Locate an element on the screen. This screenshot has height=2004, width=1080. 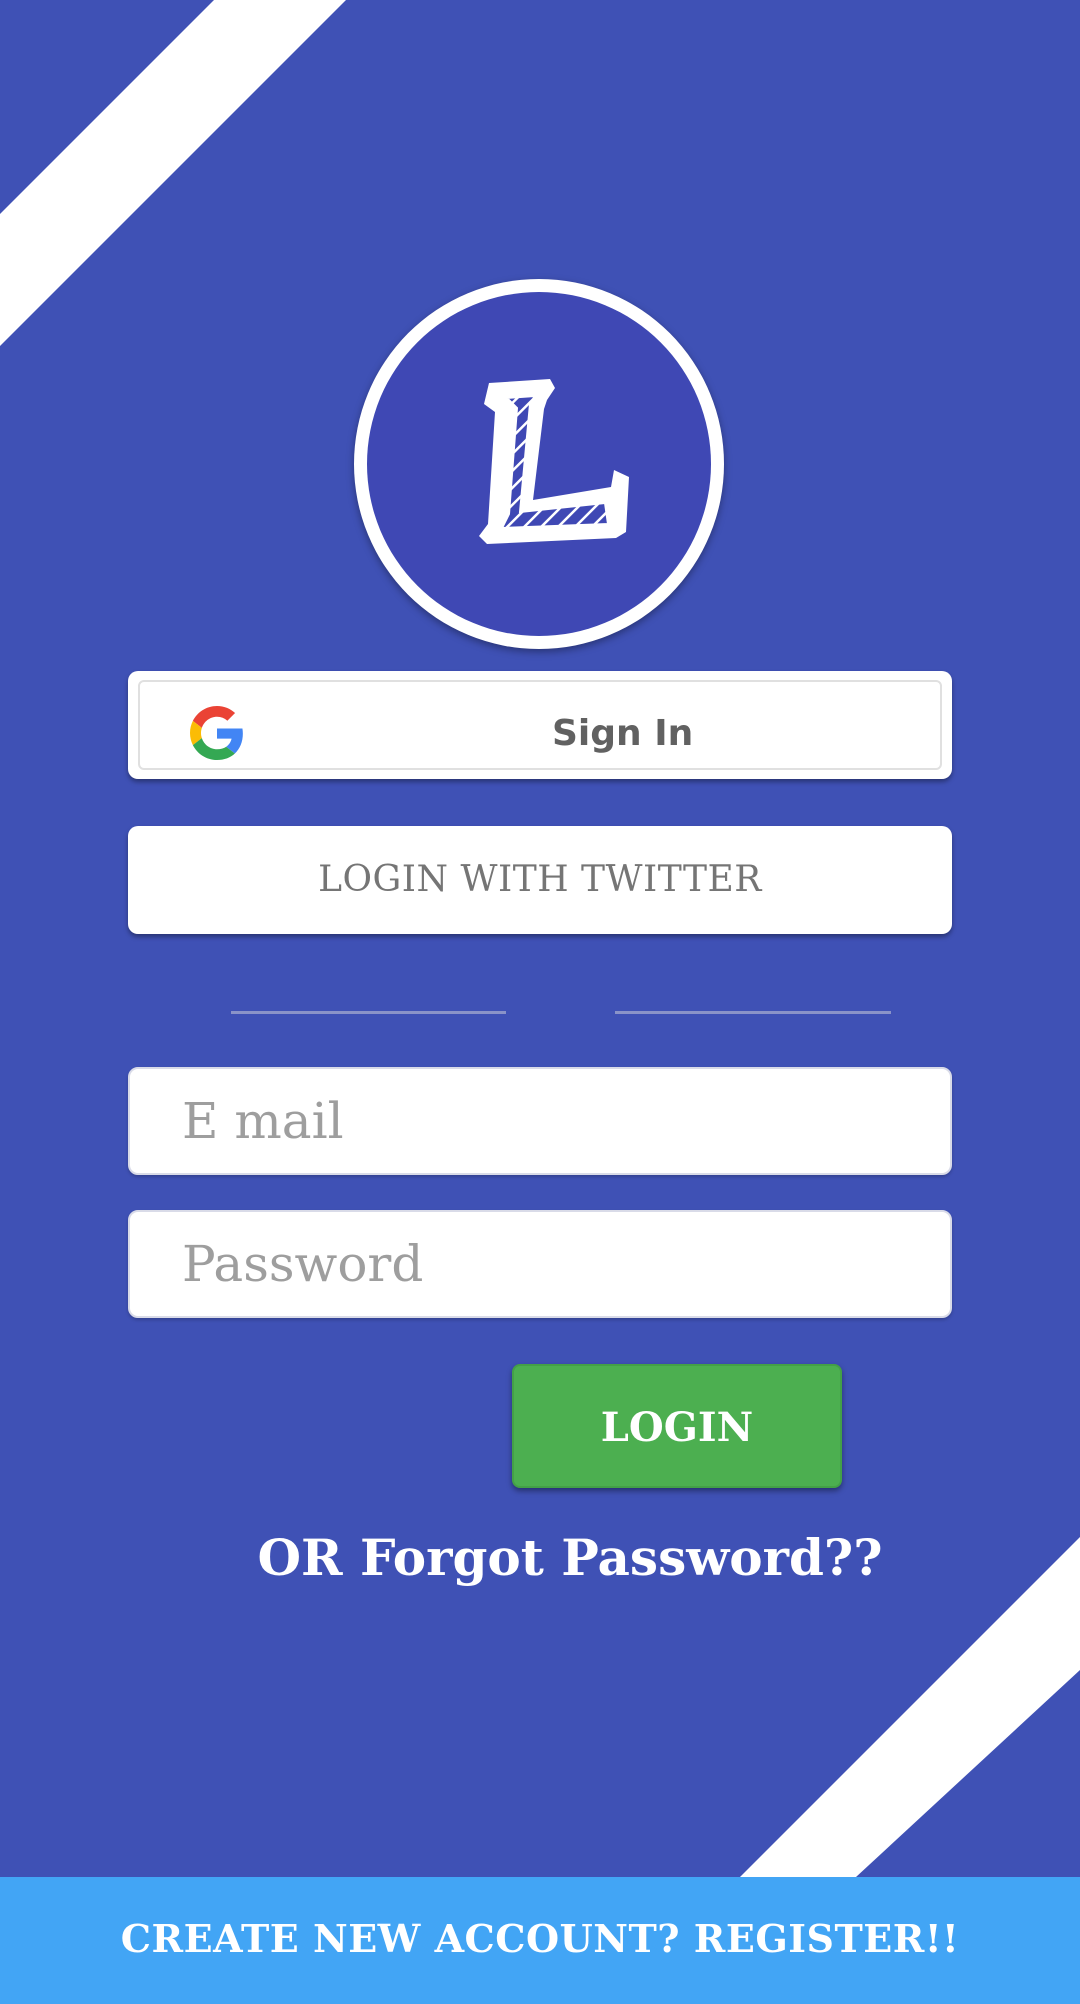
email-field is located at coordinates (552, 1121).